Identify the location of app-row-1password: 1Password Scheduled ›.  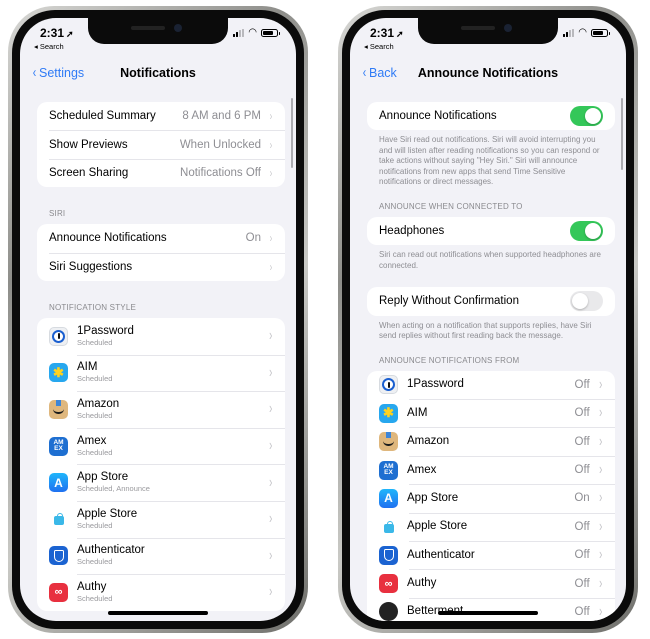
(161, 336).